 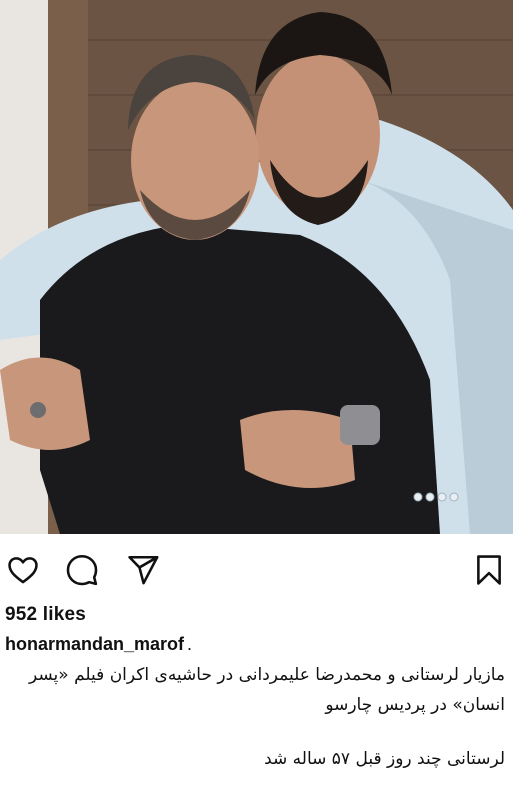 I want to click on username-link: honarmandan_marof, so click(x=94, y=644).